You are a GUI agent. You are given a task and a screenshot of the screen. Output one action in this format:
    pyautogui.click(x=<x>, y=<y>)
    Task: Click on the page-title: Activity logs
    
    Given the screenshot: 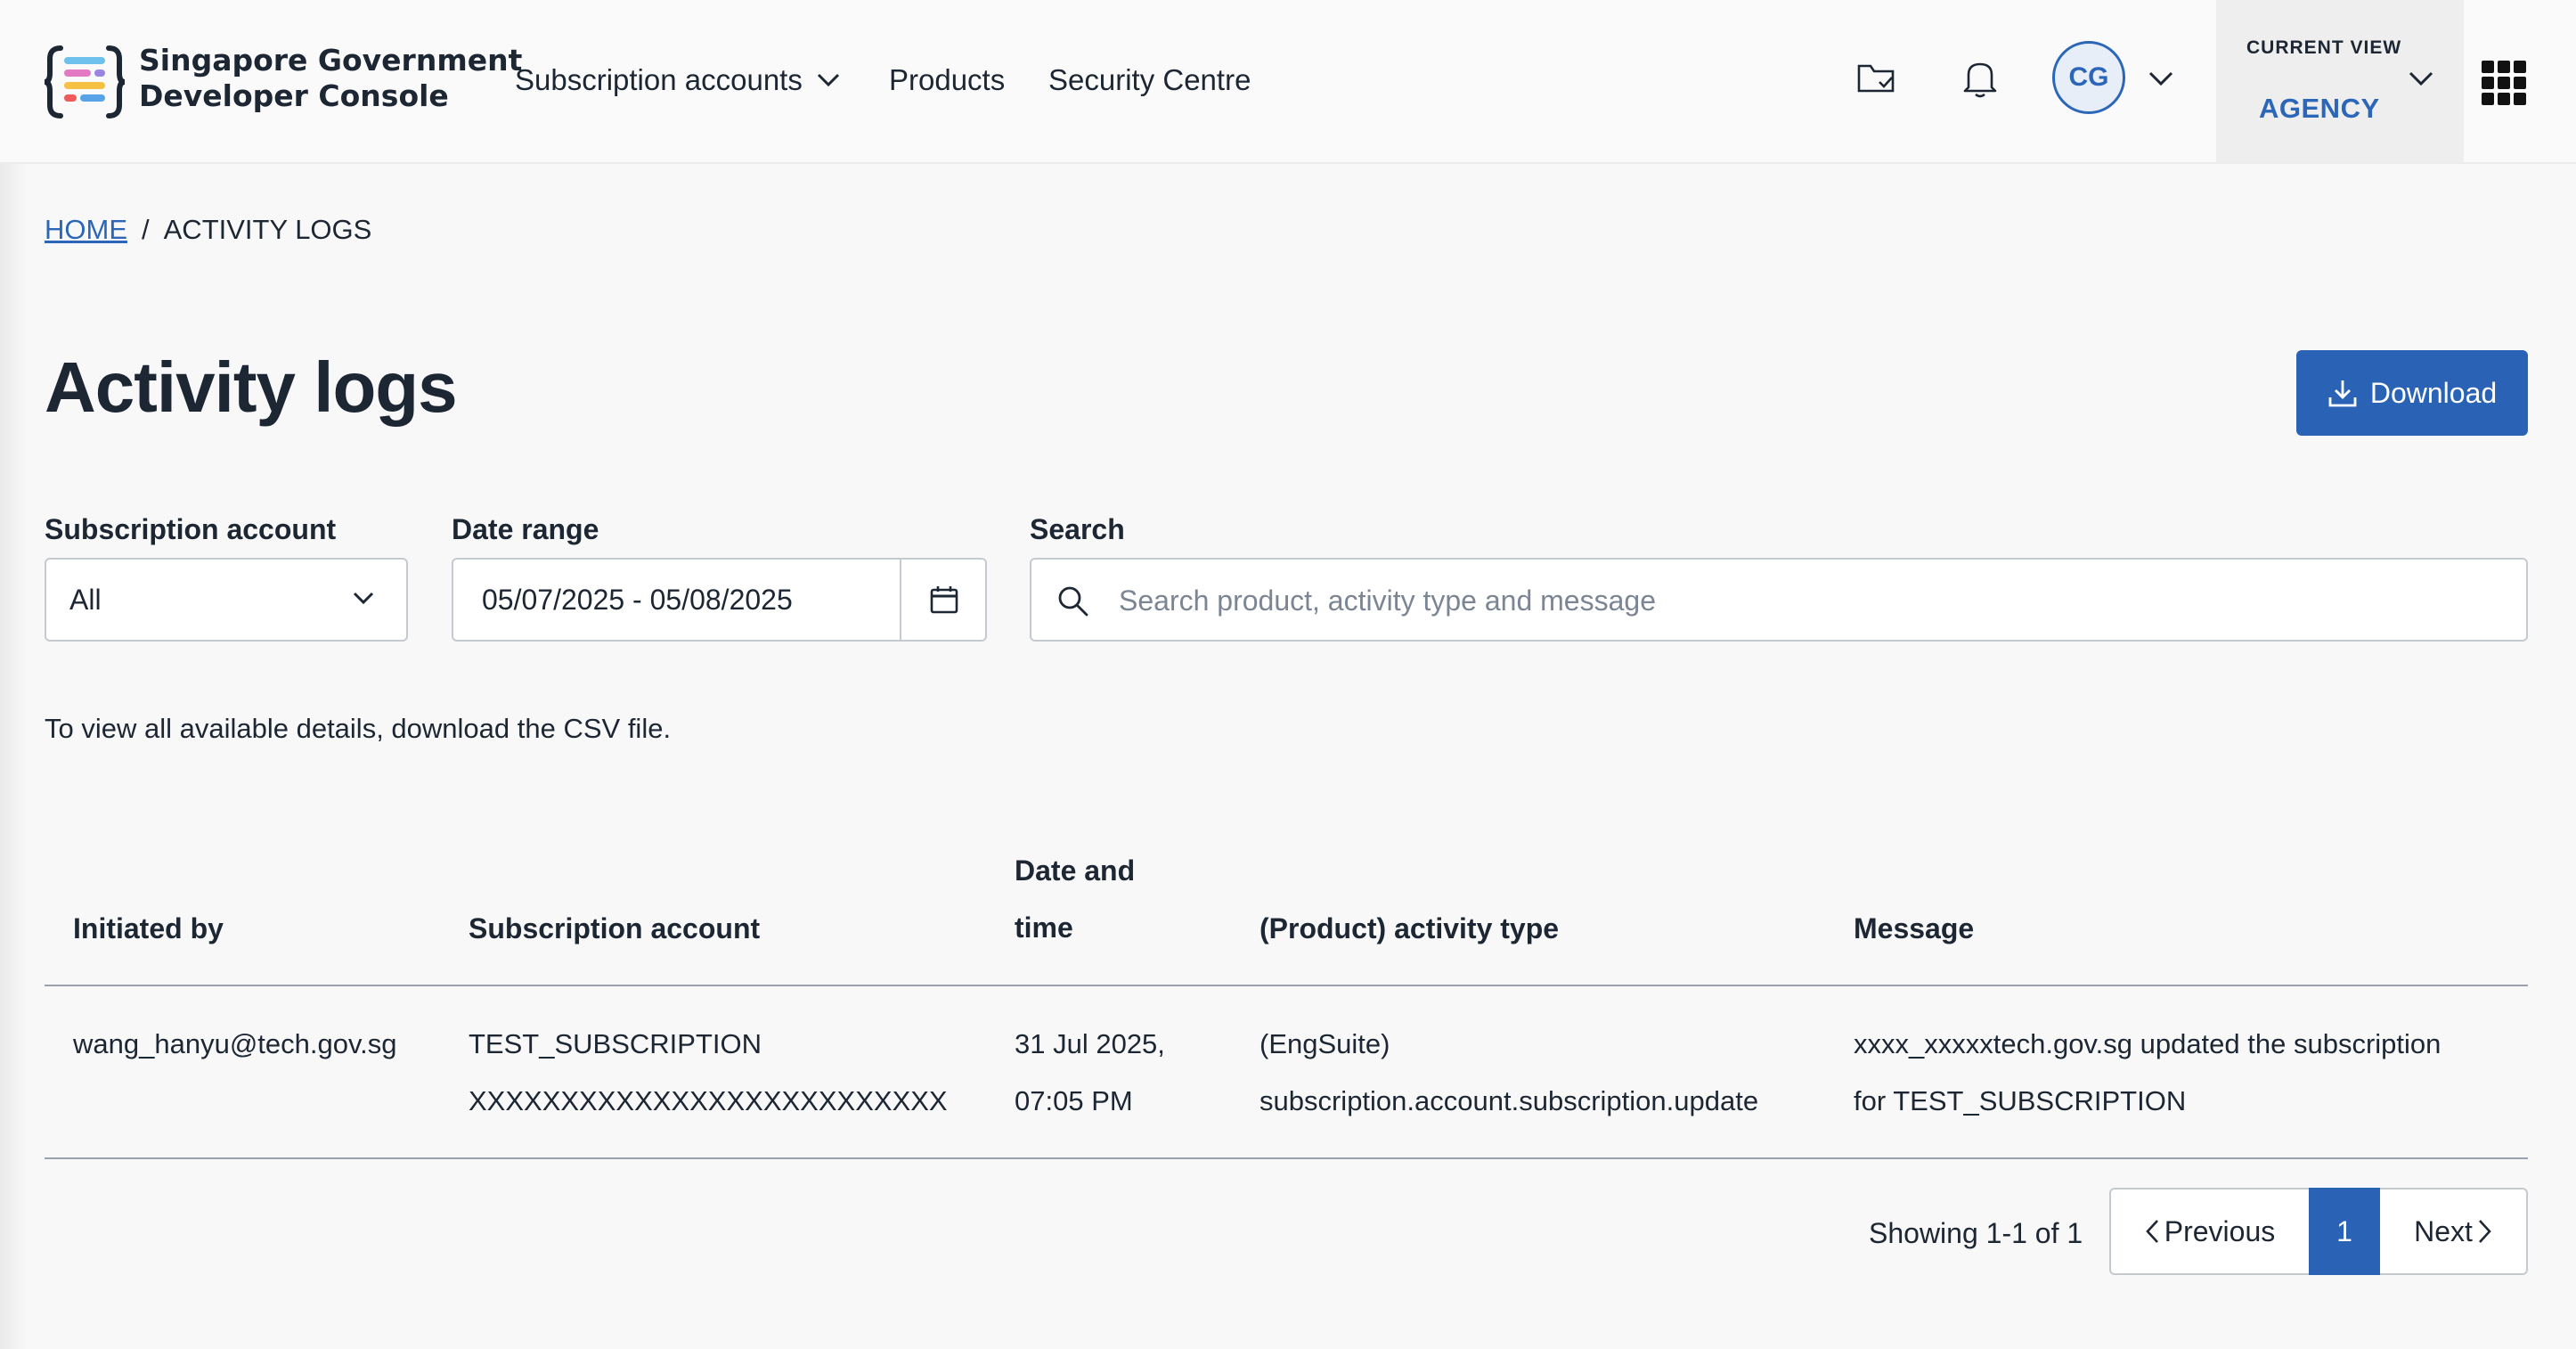 What is the action you would take?
    pyautogui.click(x=251, y=387)
    